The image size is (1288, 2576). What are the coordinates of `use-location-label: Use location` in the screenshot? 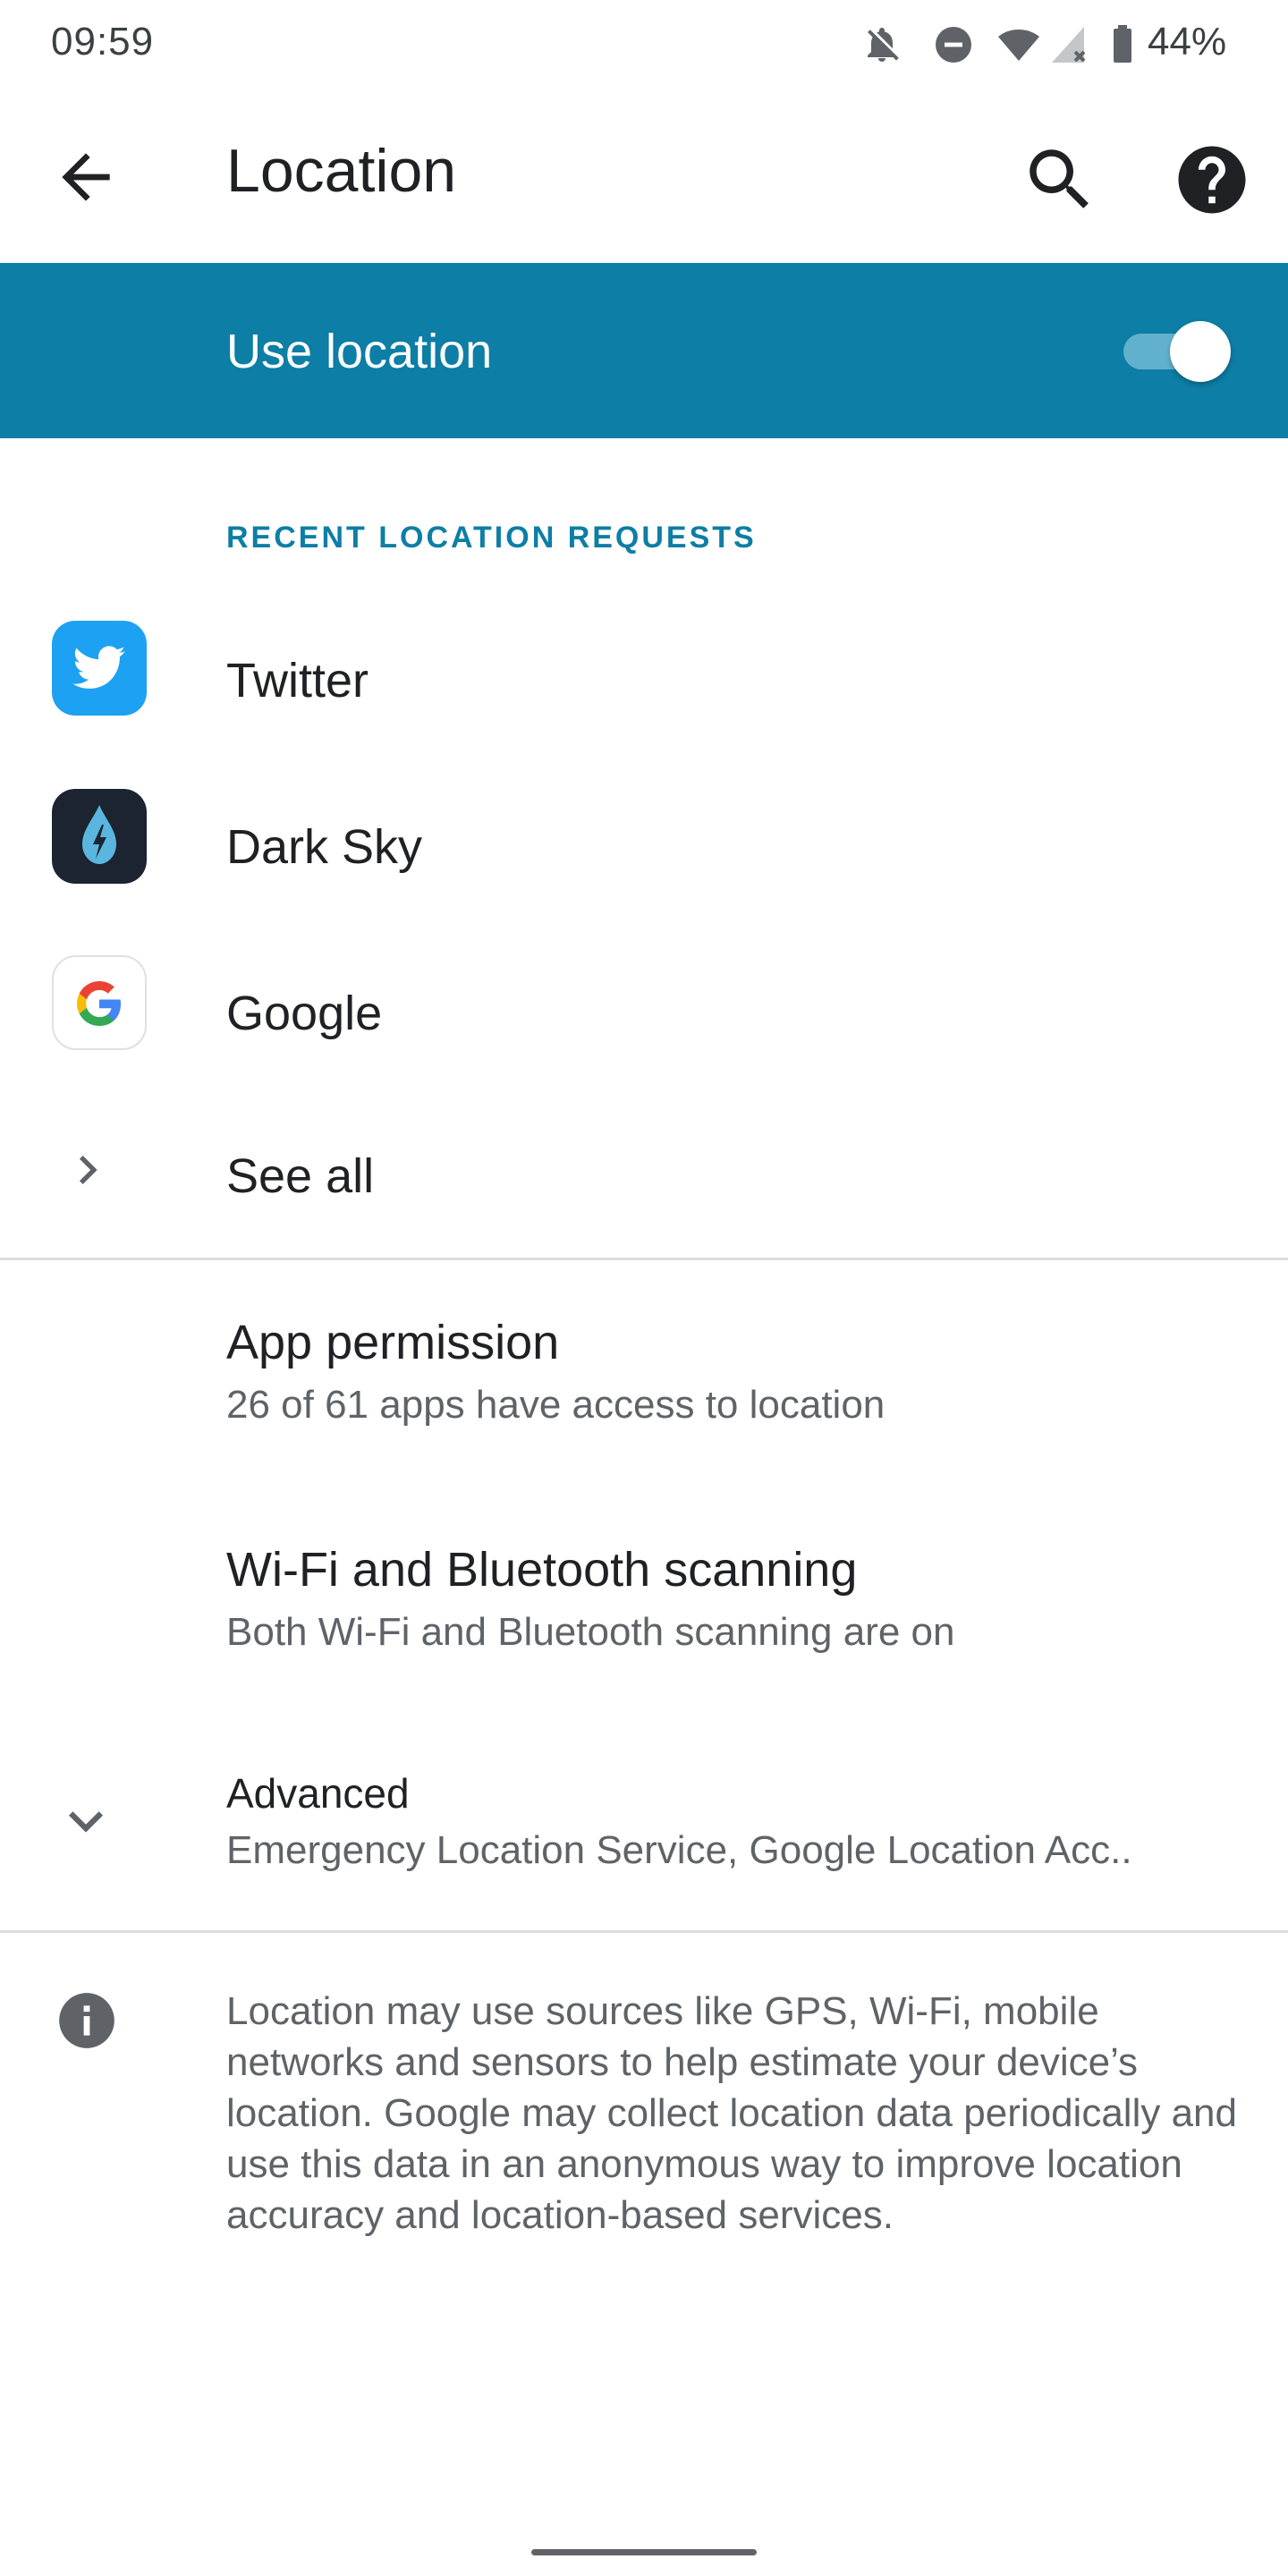 It's located at (359, 351).